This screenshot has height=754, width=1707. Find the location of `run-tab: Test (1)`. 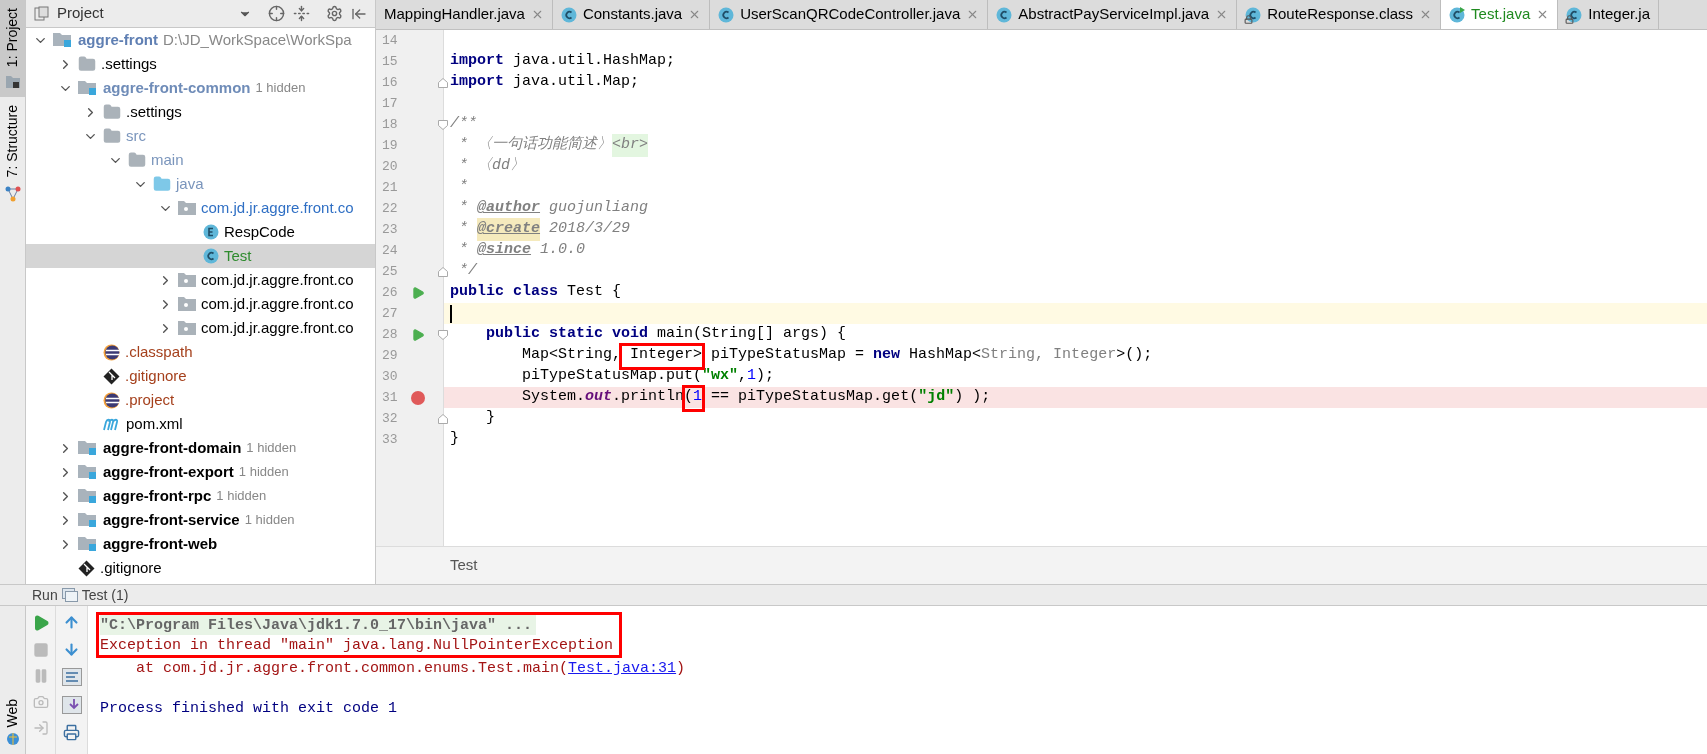

run-tab: Test (1) is located at coordinates (105, 595).